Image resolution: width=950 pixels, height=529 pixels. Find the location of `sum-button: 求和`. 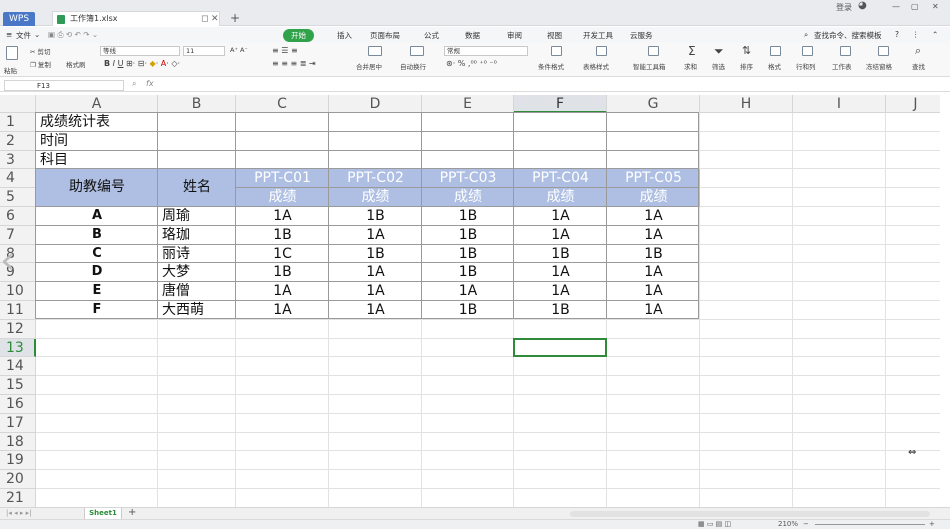

sum-button: 求和 is located at coordinates (690, 66).